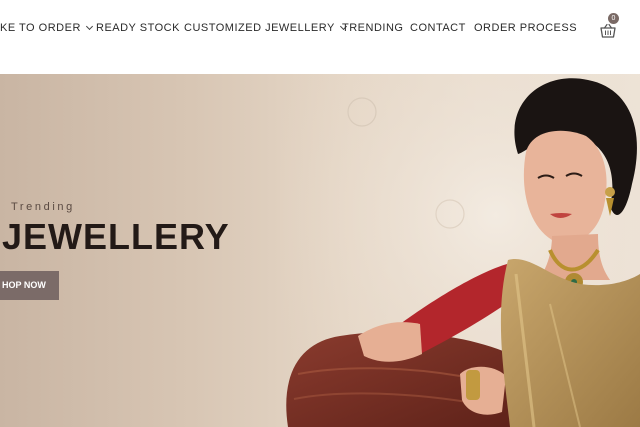 The width and height of the screenshot is (640, 427). I want to click on nav-item-make-to-order: KE TO ORDER, so click(46, 28).